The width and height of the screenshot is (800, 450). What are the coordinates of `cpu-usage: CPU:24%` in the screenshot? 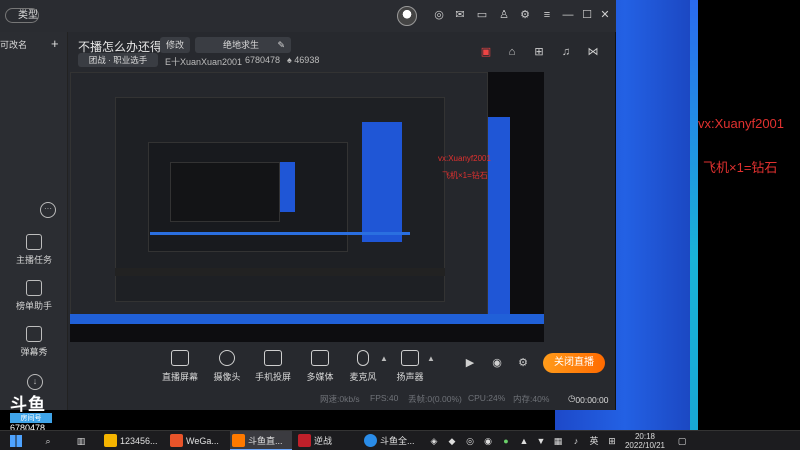 It's located at (487, 398).